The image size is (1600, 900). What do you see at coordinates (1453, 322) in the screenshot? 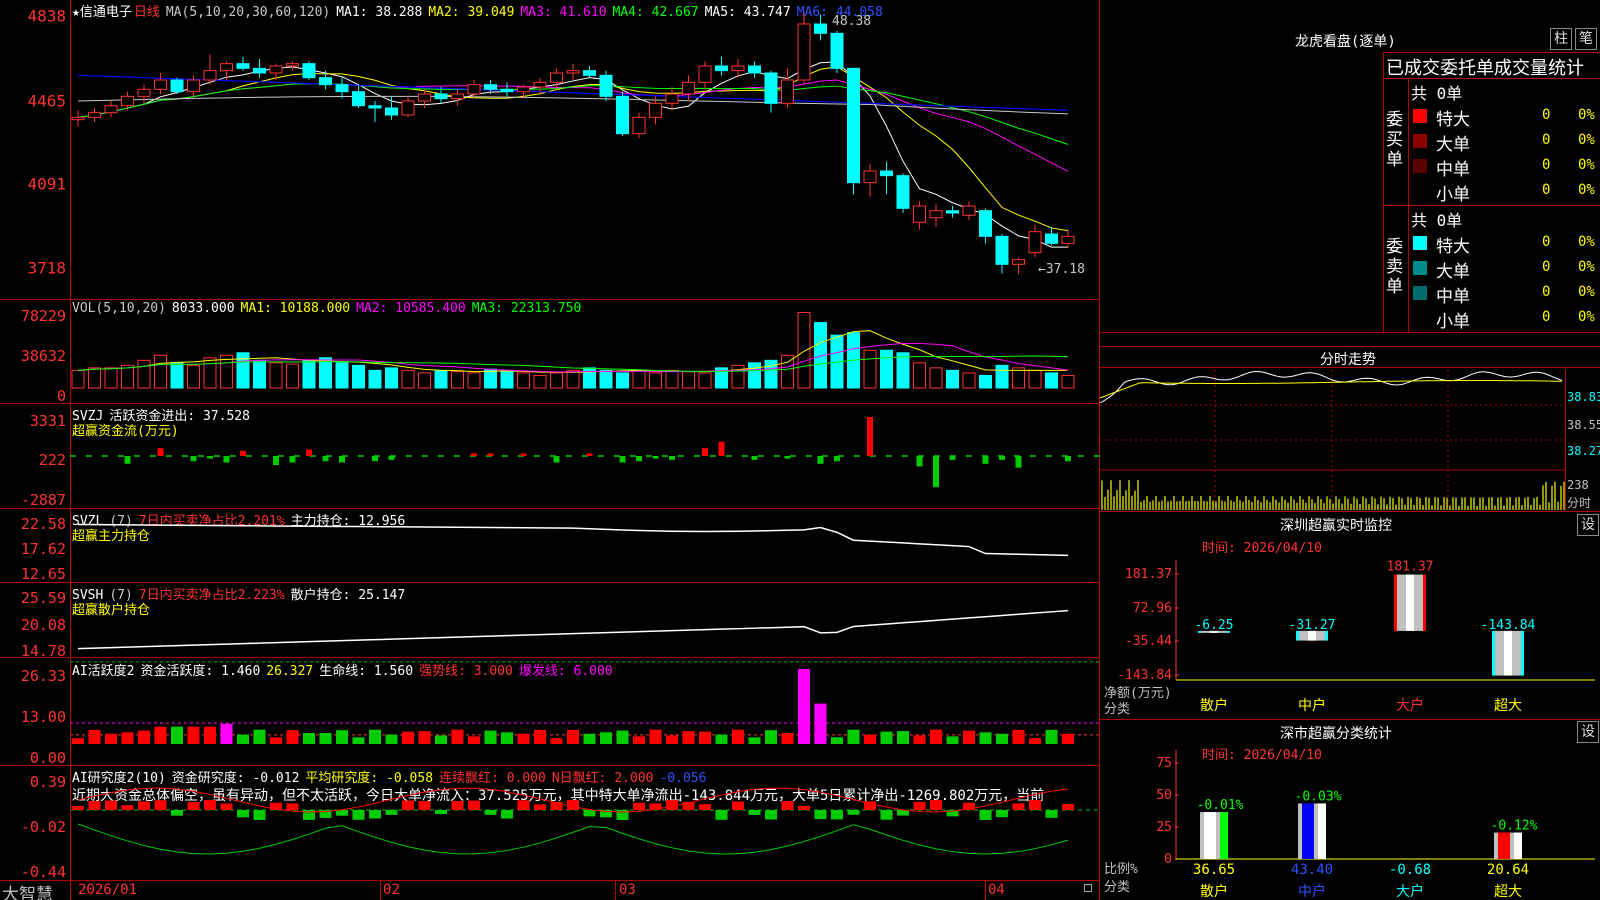
I see `order-size-label: 小单` at bounding box center [1453, 322].